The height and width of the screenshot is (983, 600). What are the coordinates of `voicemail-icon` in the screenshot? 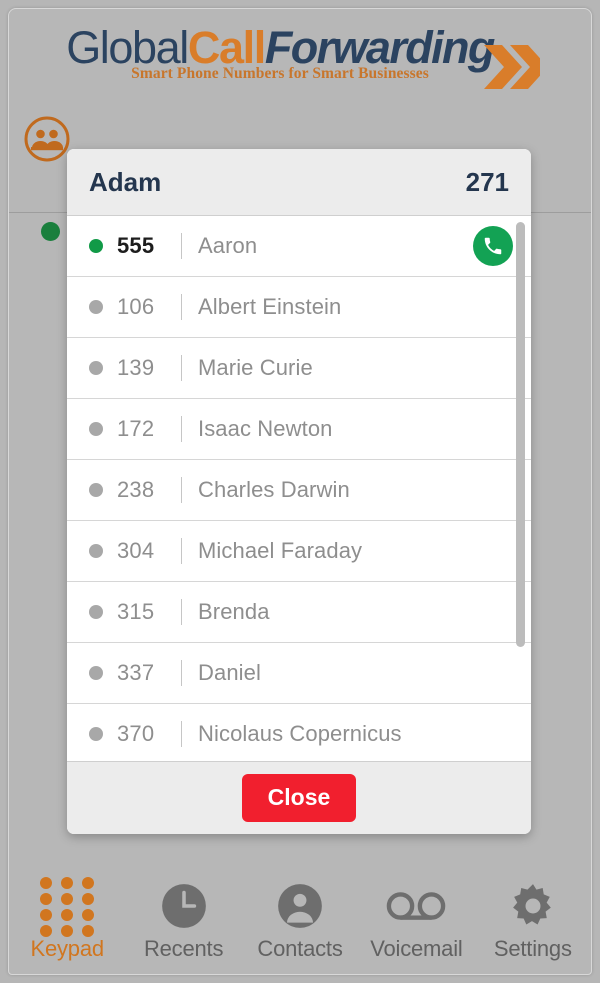 It's located at (416, 906).